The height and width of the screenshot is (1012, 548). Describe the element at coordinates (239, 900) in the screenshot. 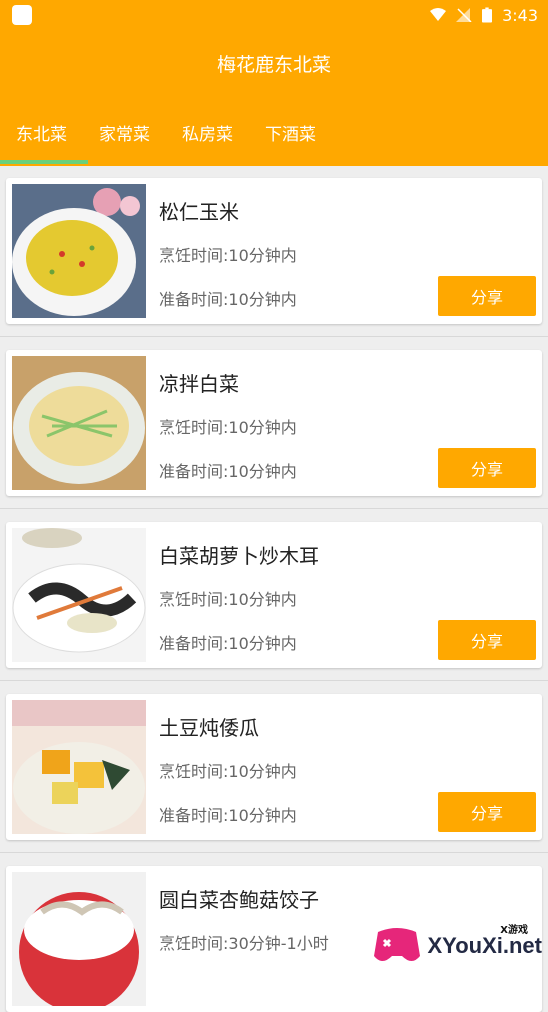

I see `dish-name: 圆白菜杏鲍菇饺子` at that location.